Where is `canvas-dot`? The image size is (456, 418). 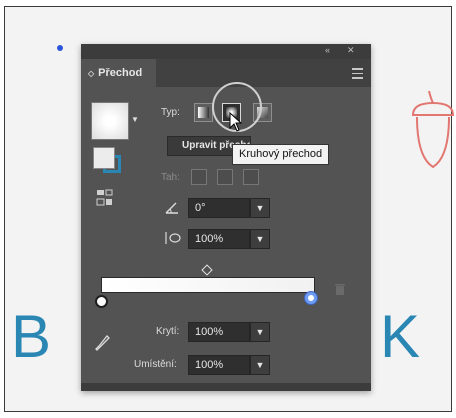 canvas-dot is located at coordinates (60, 48).